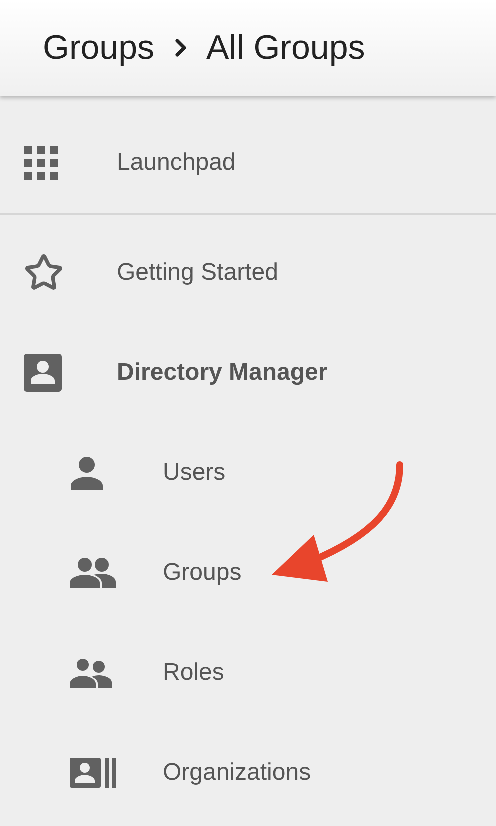 This screenshot has height=826, width=496. Describe the element at coordinates (41, 163) in the screenshot. I see `grid-icon` at that location.